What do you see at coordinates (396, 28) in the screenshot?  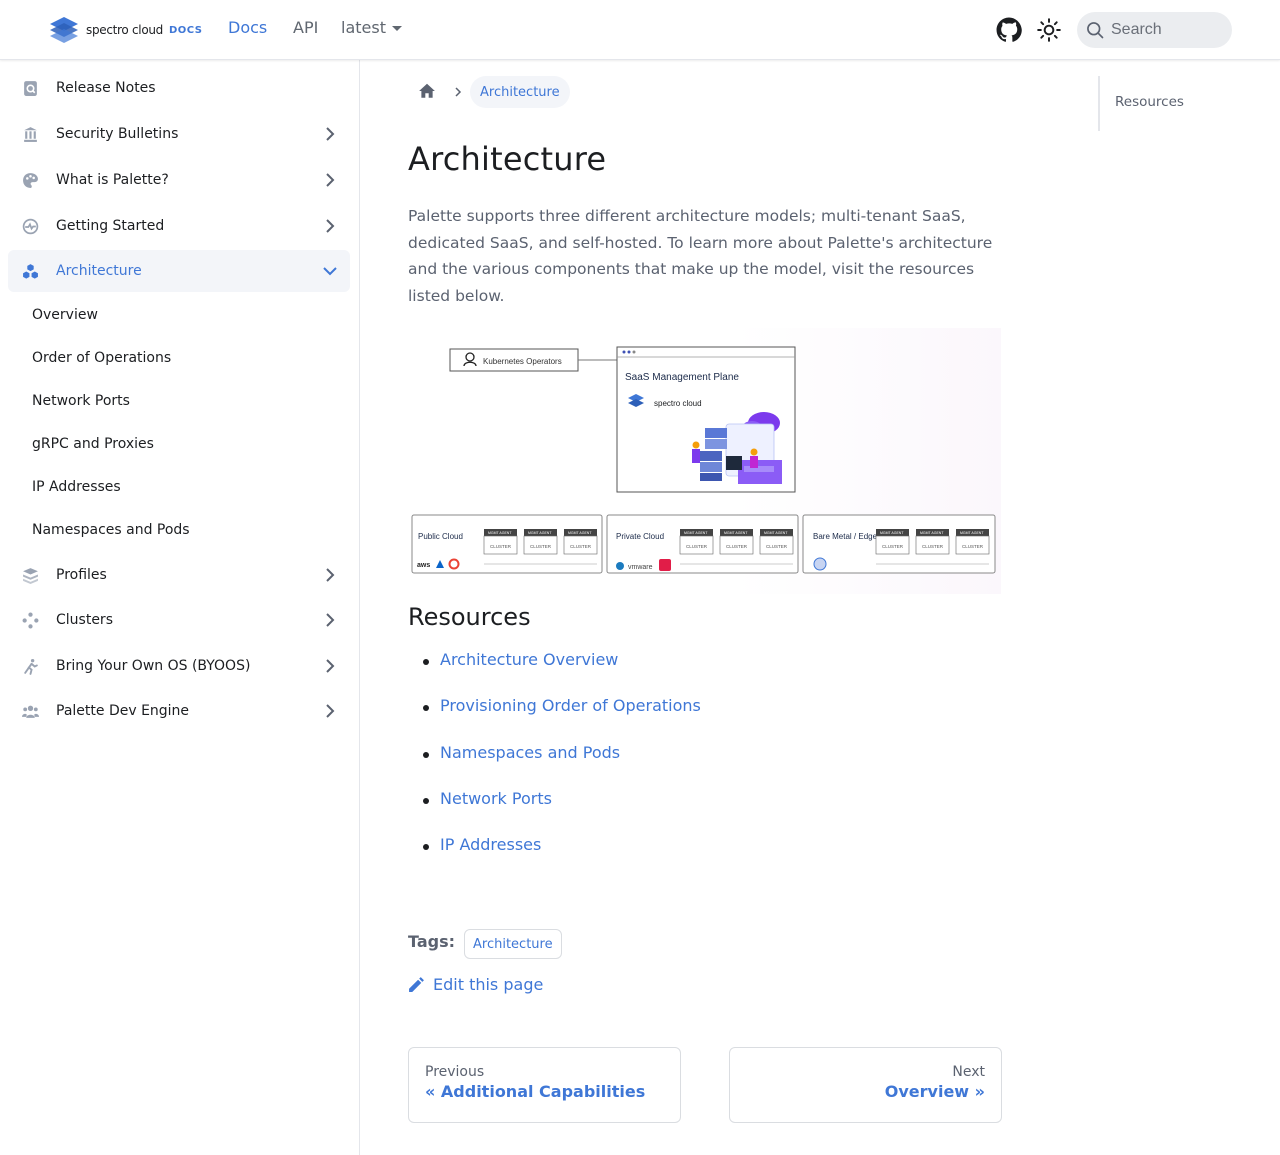 I see `caret-down-icon` at bounding box center [396, 28].